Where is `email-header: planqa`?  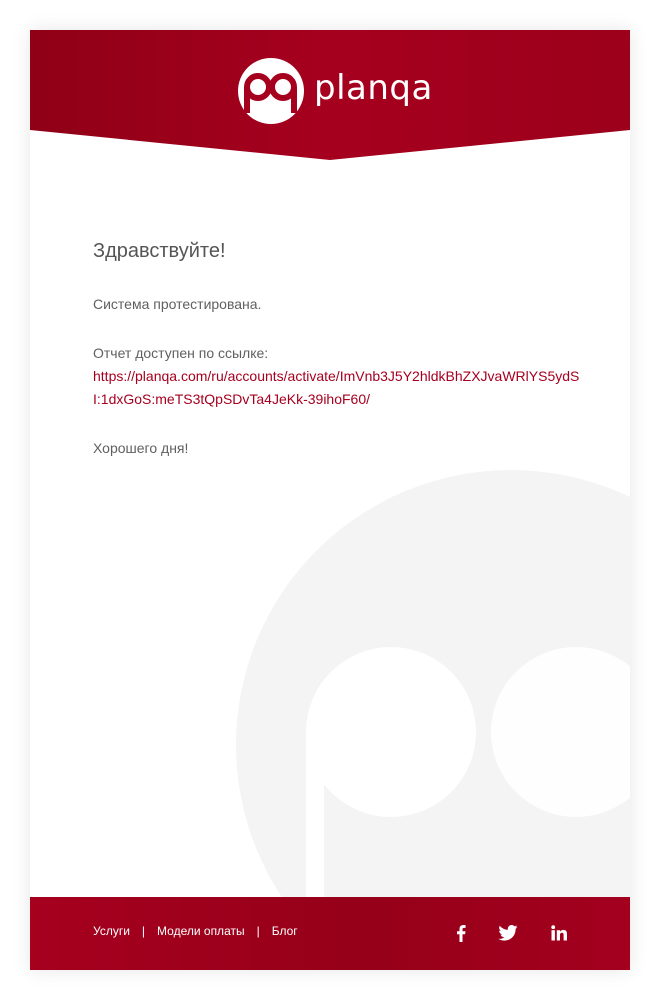 email-header: planqa is located at coordinates (330, 95).